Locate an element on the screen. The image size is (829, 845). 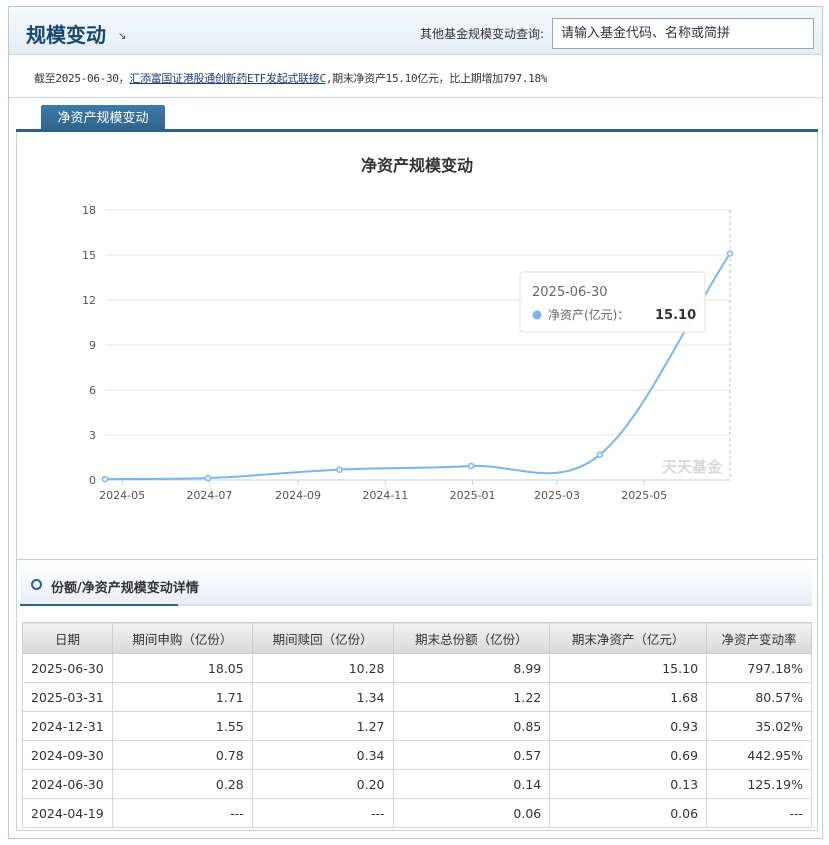
cell-redeem: 1.34 is located at coordinates (322, 697).